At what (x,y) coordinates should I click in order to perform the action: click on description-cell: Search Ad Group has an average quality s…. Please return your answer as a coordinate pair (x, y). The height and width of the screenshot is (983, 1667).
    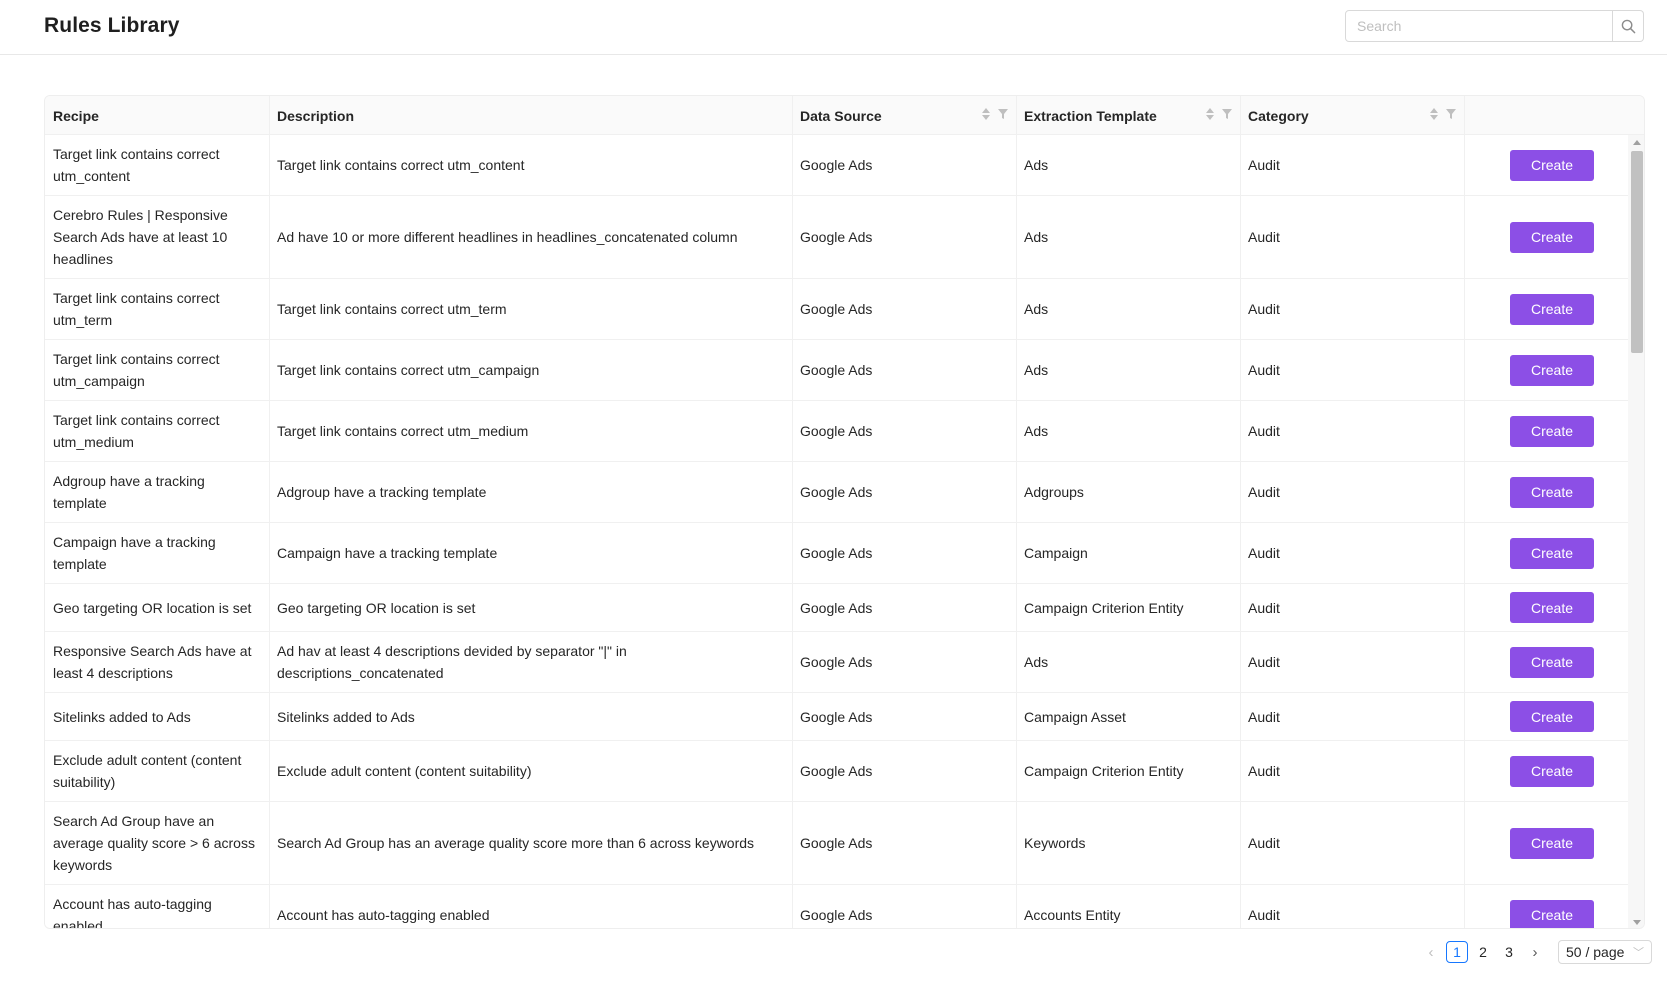
    Looking at the image, I should click on (530, 843).